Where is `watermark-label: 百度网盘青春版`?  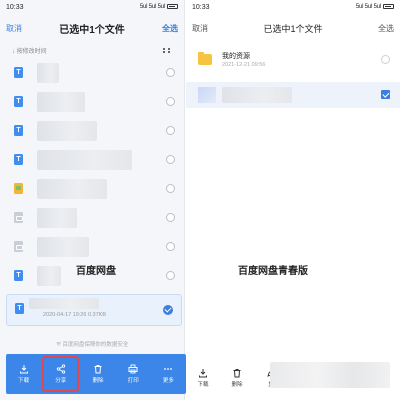
watermark-label: 百度网盘青春版 is located at coordinates (273, 271).